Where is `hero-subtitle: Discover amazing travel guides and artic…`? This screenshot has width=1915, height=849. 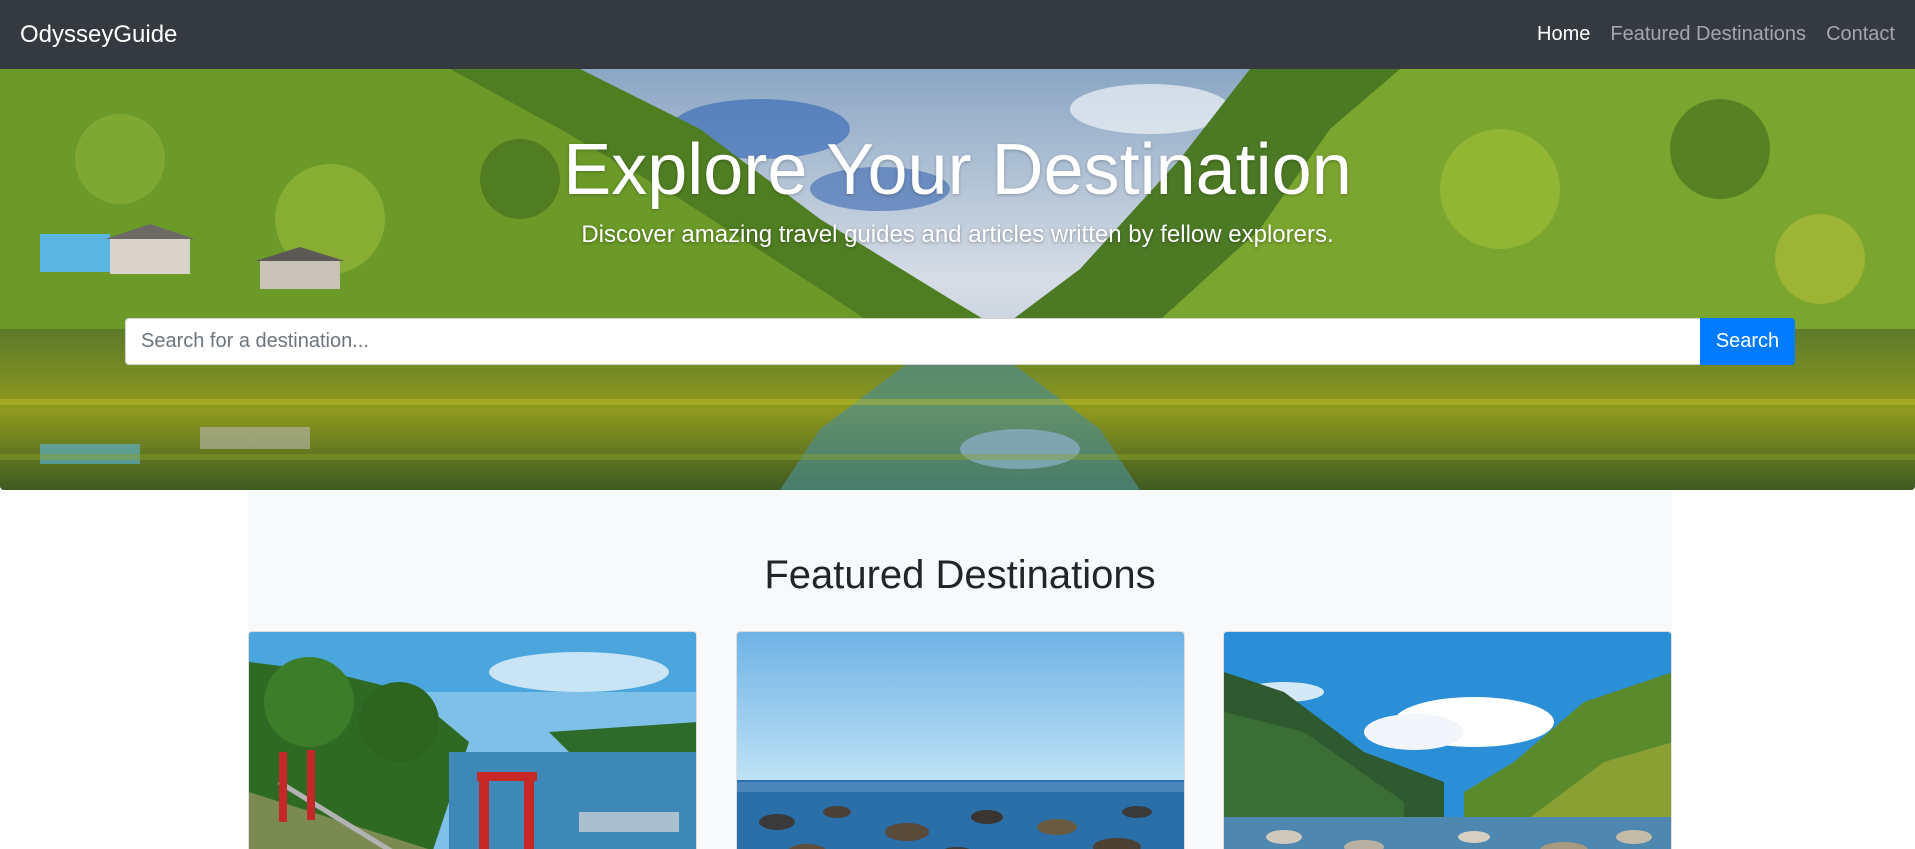
hero-subtitle: Discover amazing travel guides and artic… is located at coordinates (957, 234).